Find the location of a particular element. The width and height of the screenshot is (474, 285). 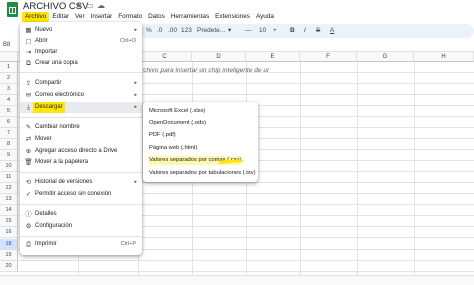

menu-item-cambiar-nombre: ✎ Cambiar nombre is located at coordinates (81, 127).